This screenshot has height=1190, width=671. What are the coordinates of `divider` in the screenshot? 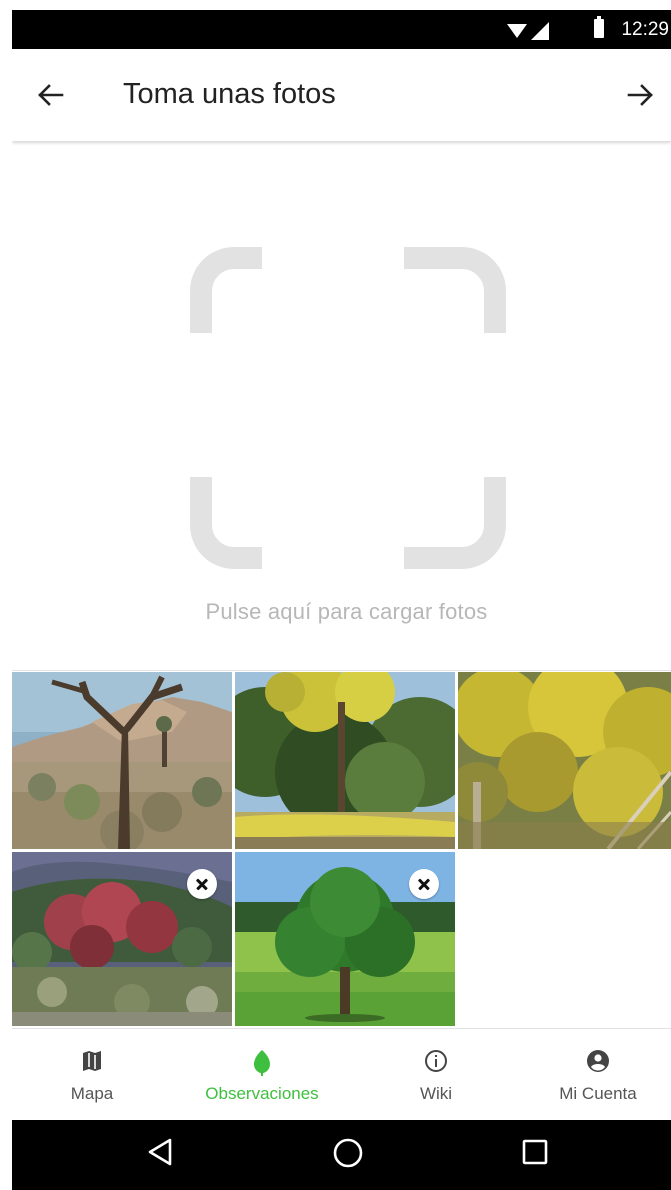 It's located at (341, 670).